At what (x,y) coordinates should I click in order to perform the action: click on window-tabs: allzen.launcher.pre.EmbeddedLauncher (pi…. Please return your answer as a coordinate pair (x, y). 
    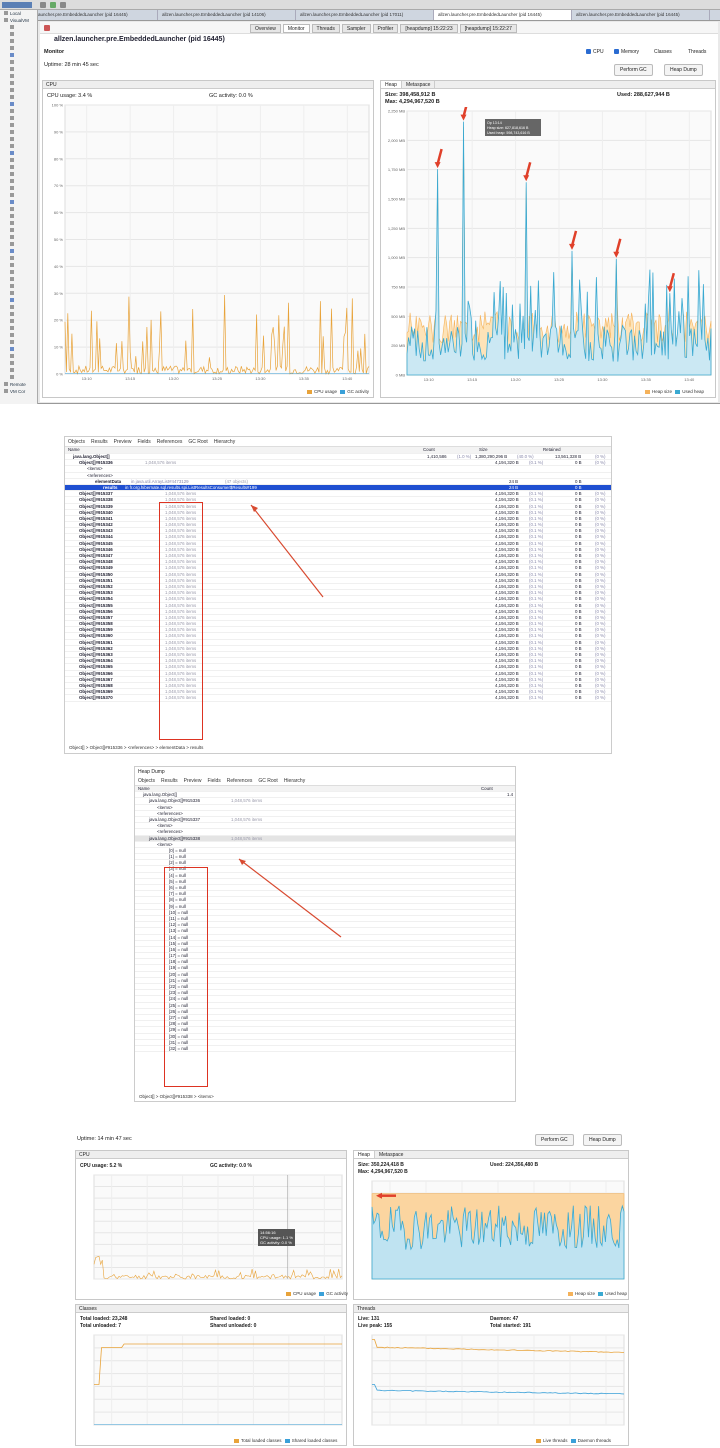
    Looking at the image, I should click on (370, 15).